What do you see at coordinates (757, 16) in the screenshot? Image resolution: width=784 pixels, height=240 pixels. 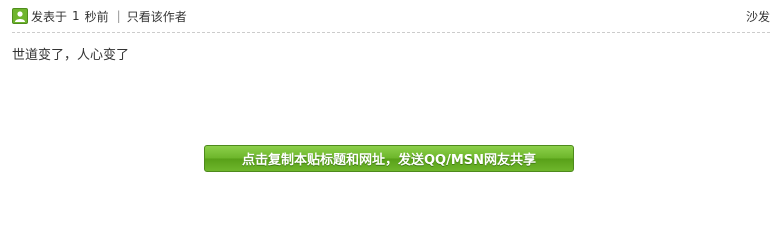 I see `floor-label: 沙发` at bounding box center [757, 16].